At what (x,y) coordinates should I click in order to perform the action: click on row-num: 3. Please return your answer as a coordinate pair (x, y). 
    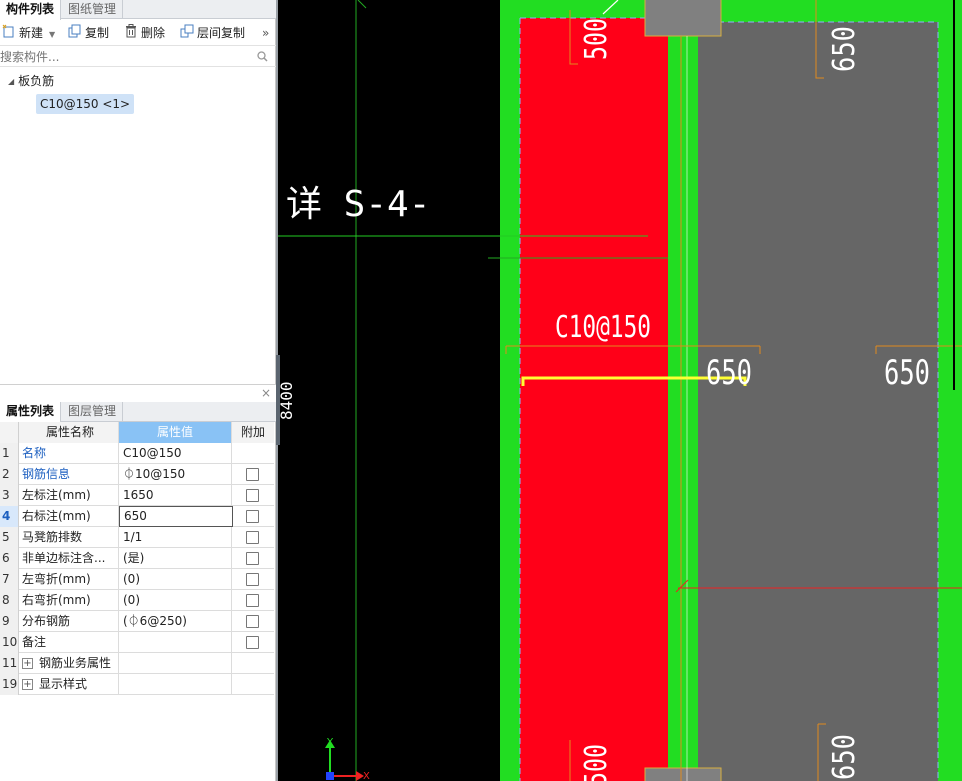
    Looking at the image, I should click on (9, 495).